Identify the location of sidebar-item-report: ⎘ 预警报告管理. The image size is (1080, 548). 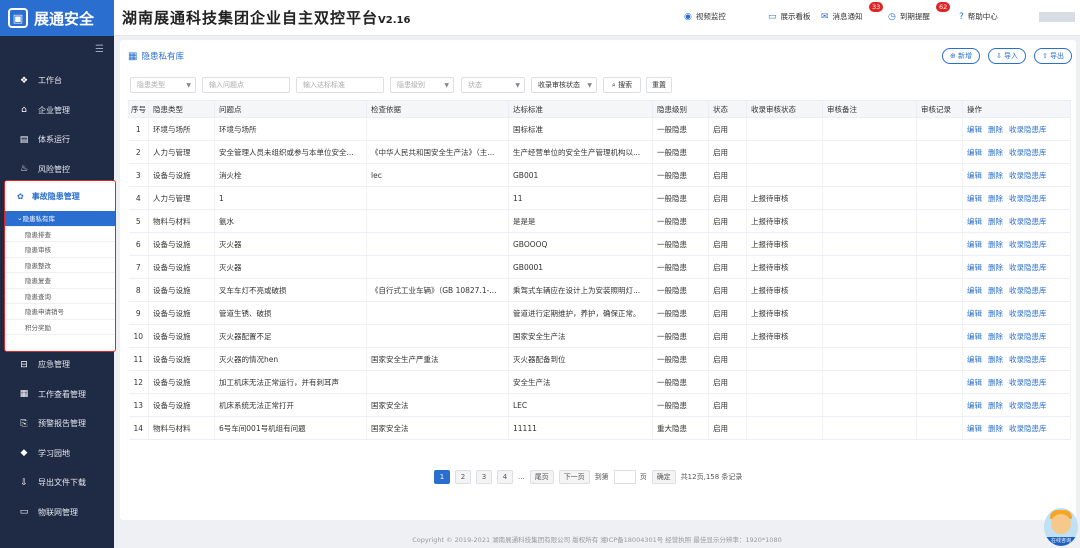
(57, 424).